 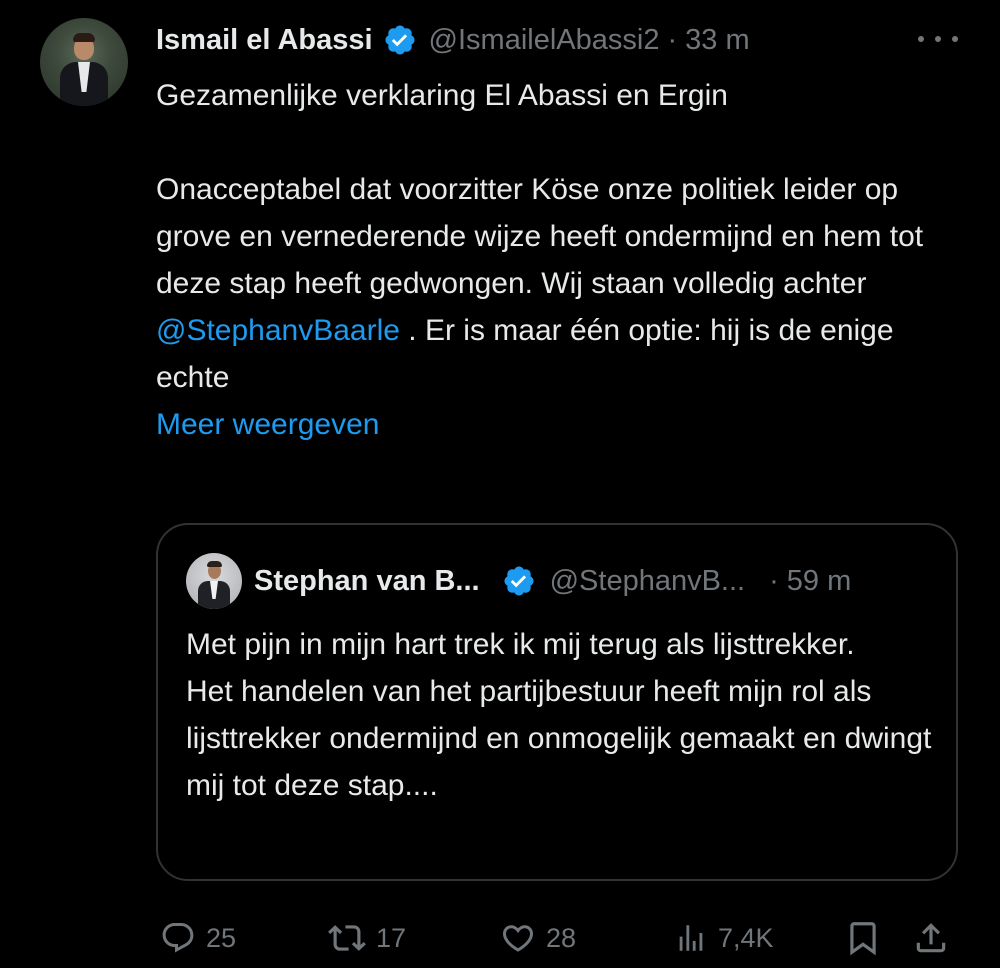 I want to click on like-count: 28, so click(x=561, y=937).